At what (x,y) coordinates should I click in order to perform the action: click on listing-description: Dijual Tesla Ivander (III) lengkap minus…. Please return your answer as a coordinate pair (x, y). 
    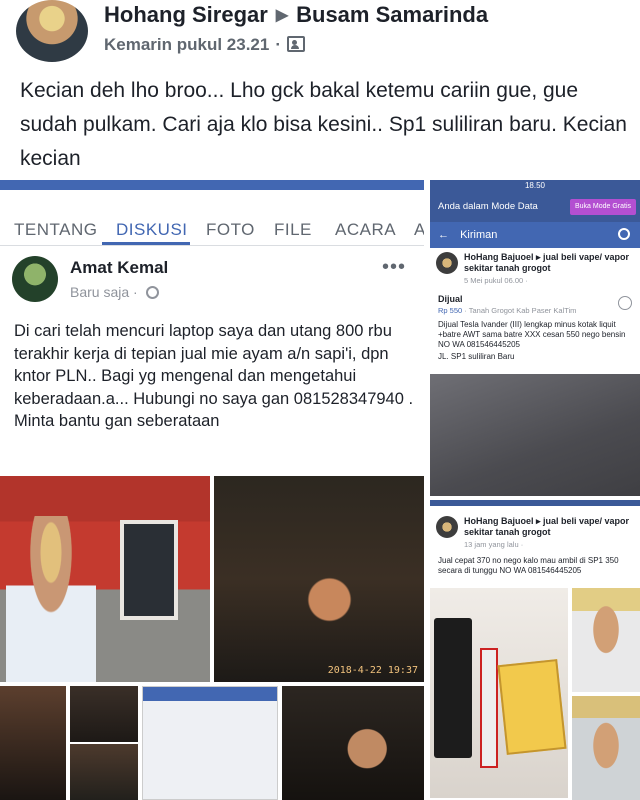
    Looking at the image, I should click on (532, 334).